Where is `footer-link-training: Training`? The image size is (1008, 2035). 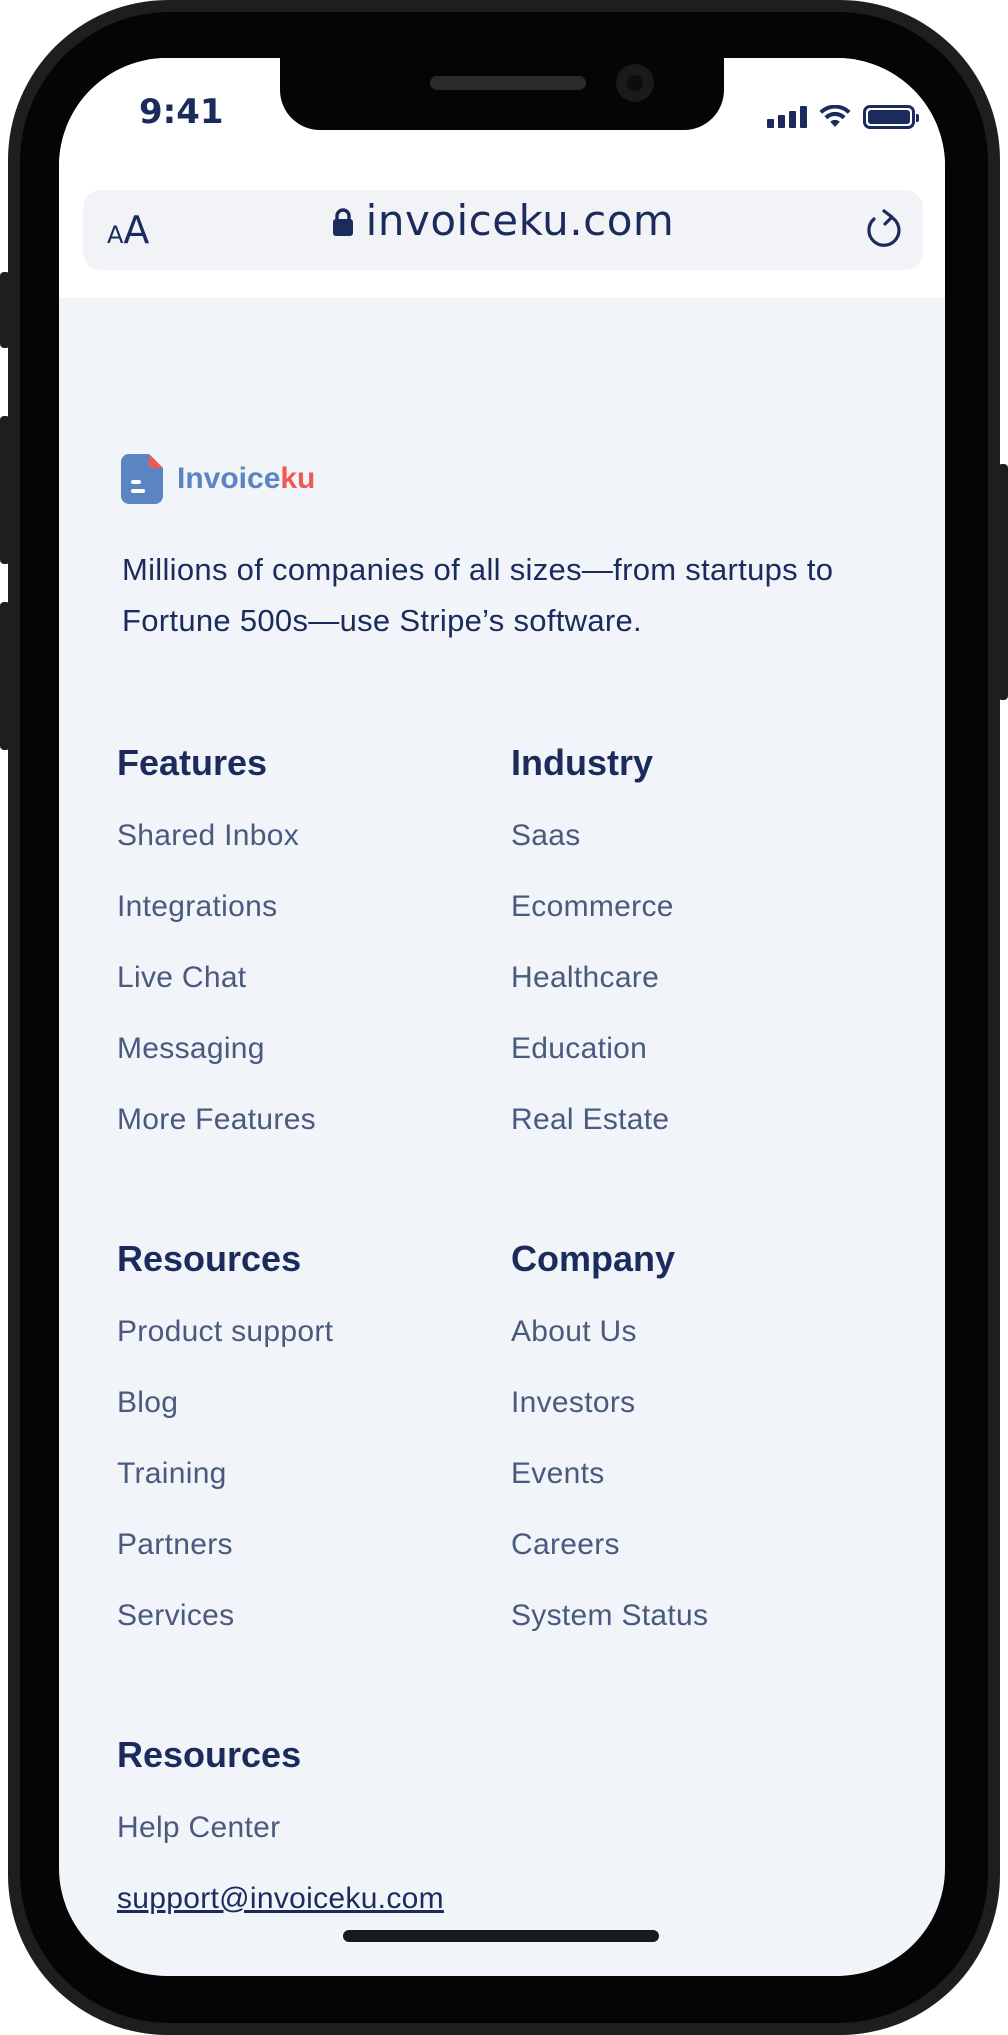
footer-link-training: Training is located at coordinates (307, 1488).